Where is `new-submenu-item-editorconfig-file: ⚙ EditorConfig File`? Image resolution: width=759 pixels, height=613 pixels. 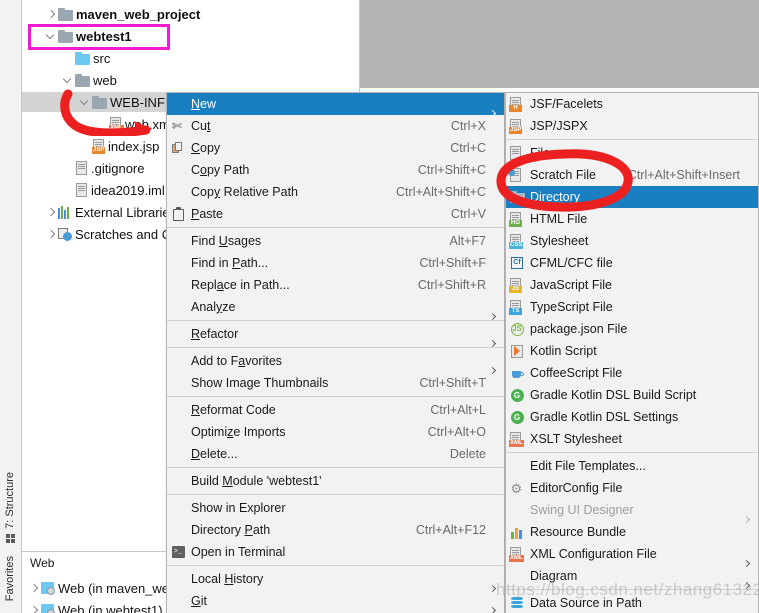 new-submenu-item-editorconfig-file: ⚙ EditorConfig File is located at coordinates (632, 488).